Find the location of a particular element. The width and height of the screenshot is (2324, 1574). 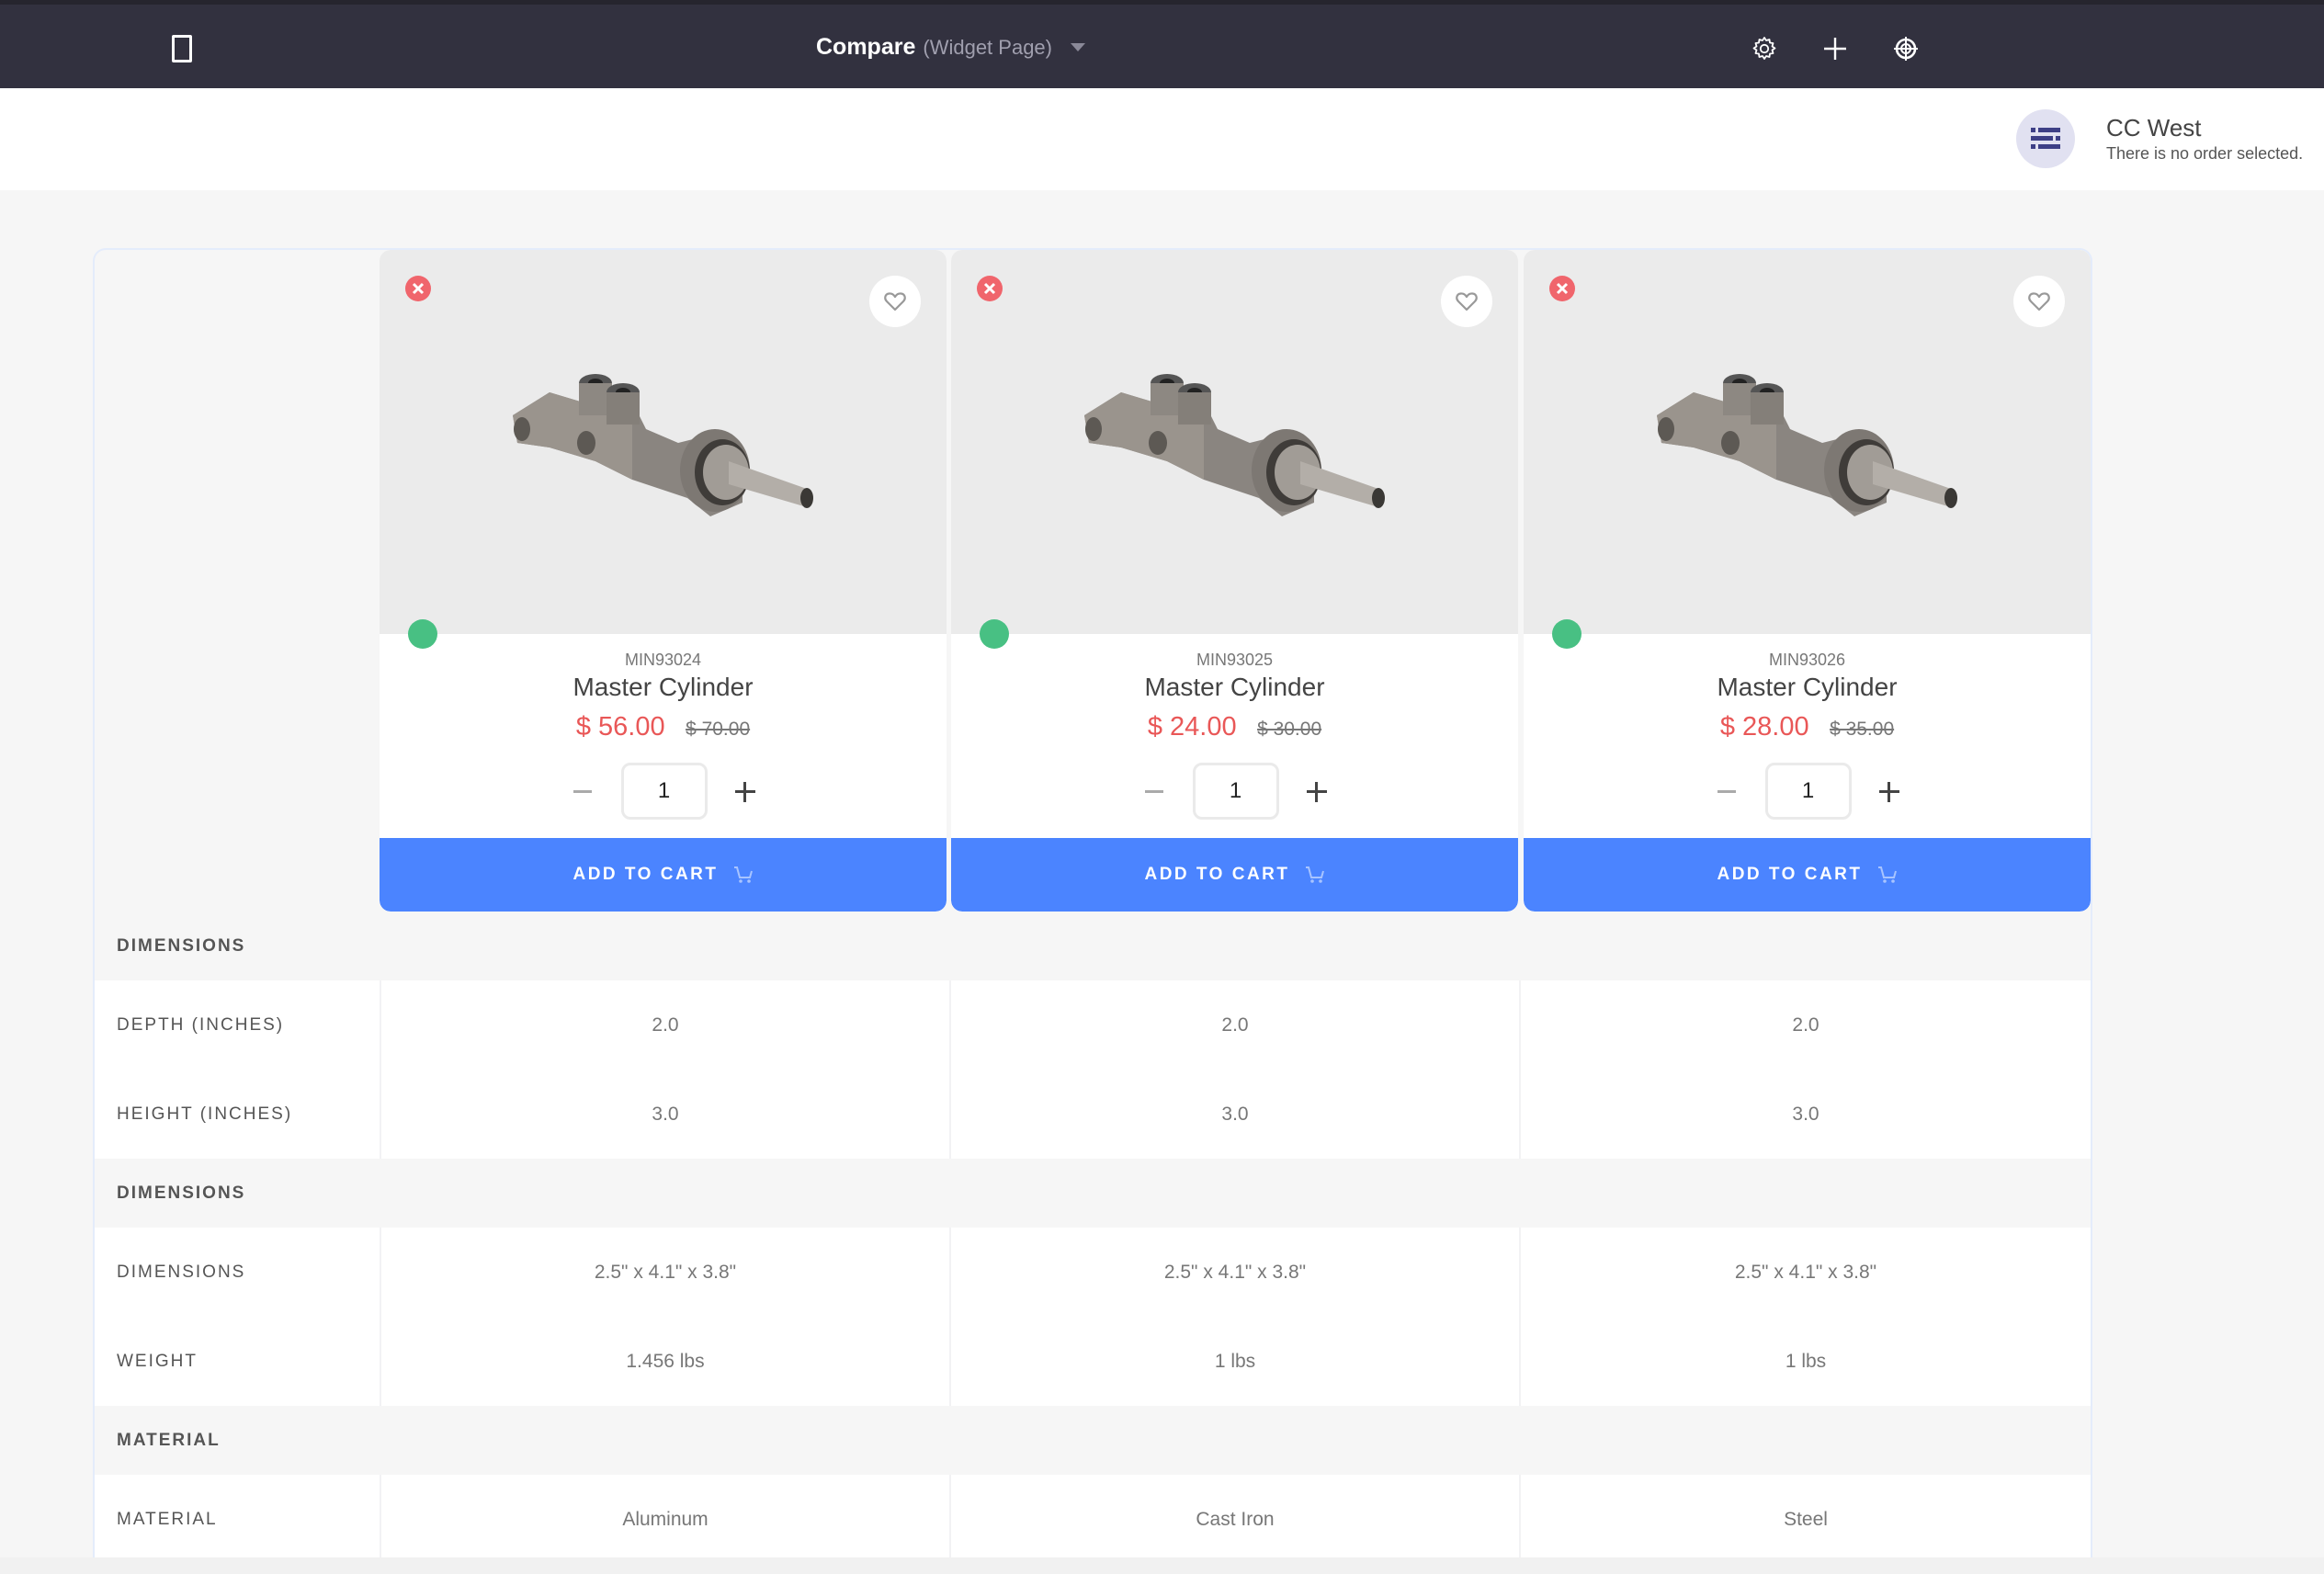

target-icon is located at coordinates (1906, 48).